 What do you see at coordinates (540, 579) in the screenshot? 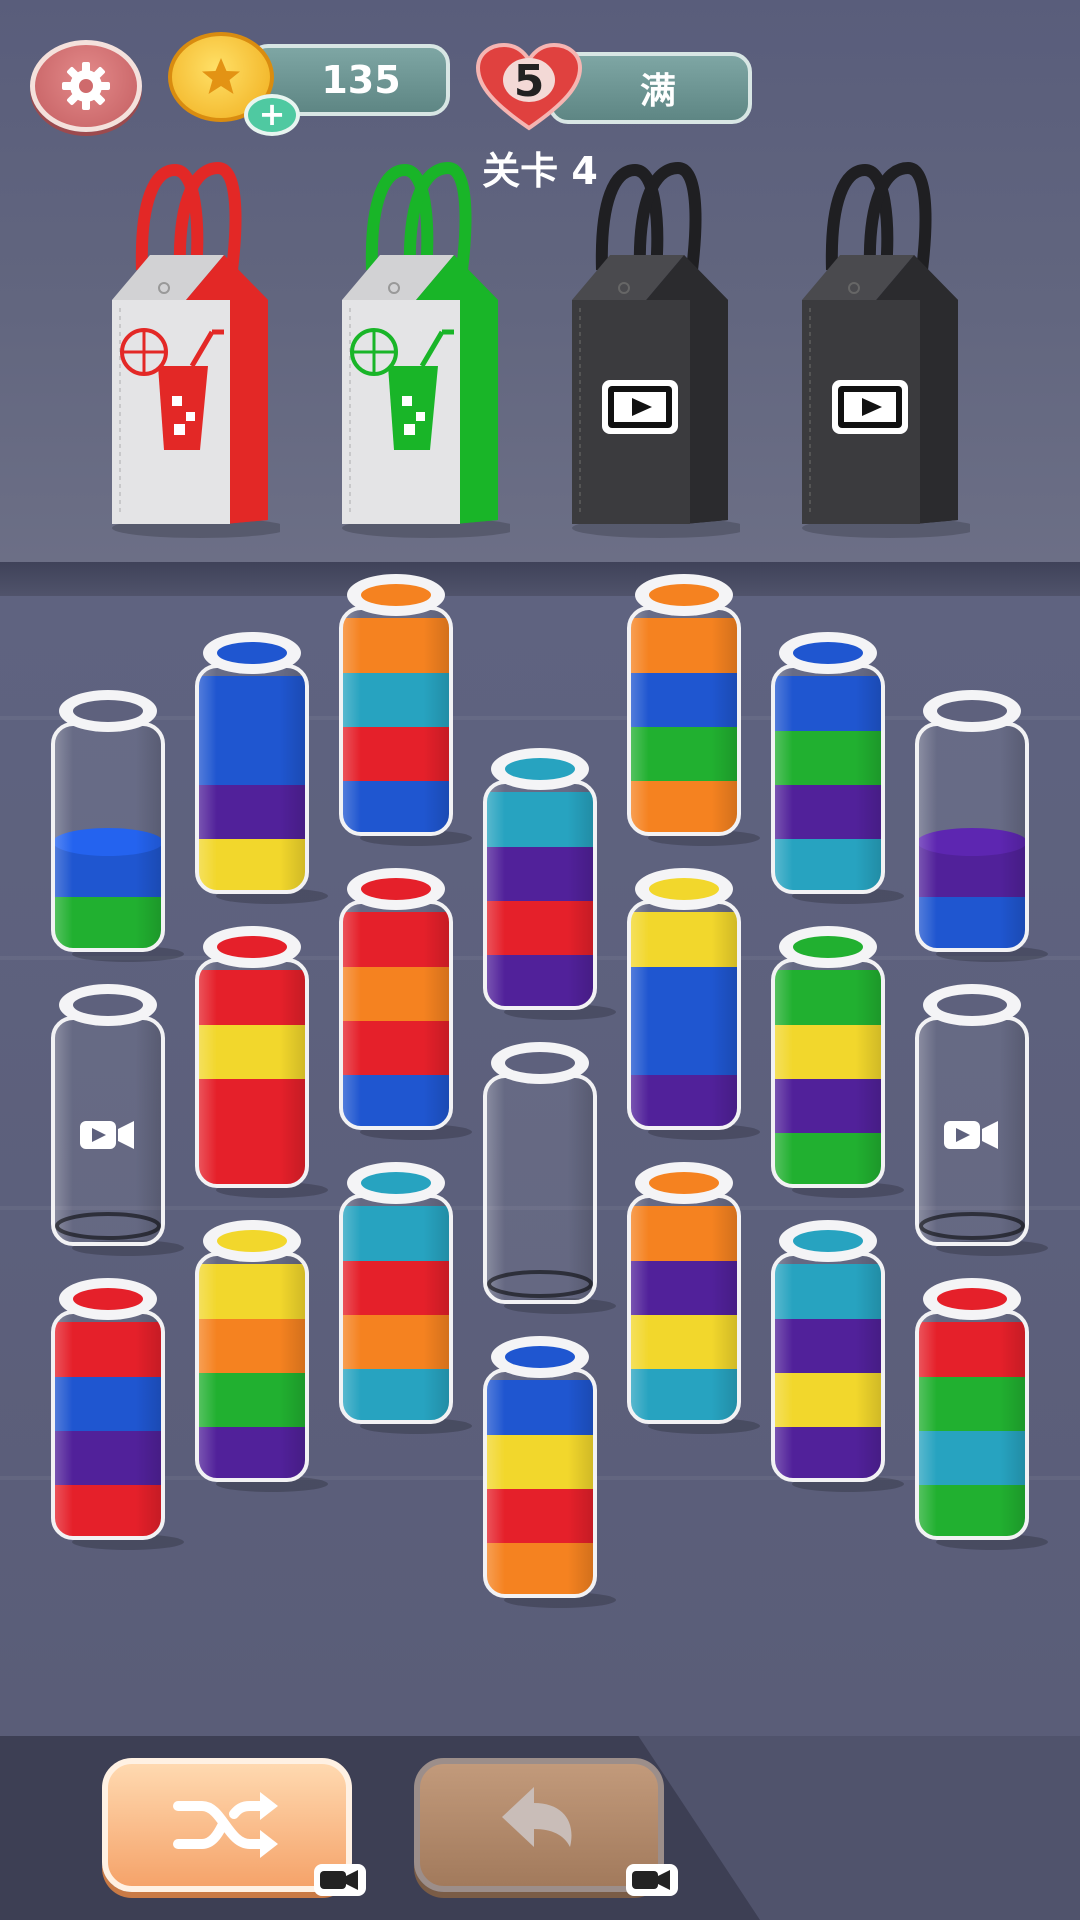
I see `shelf-edge` at bounding box center [540, 579].